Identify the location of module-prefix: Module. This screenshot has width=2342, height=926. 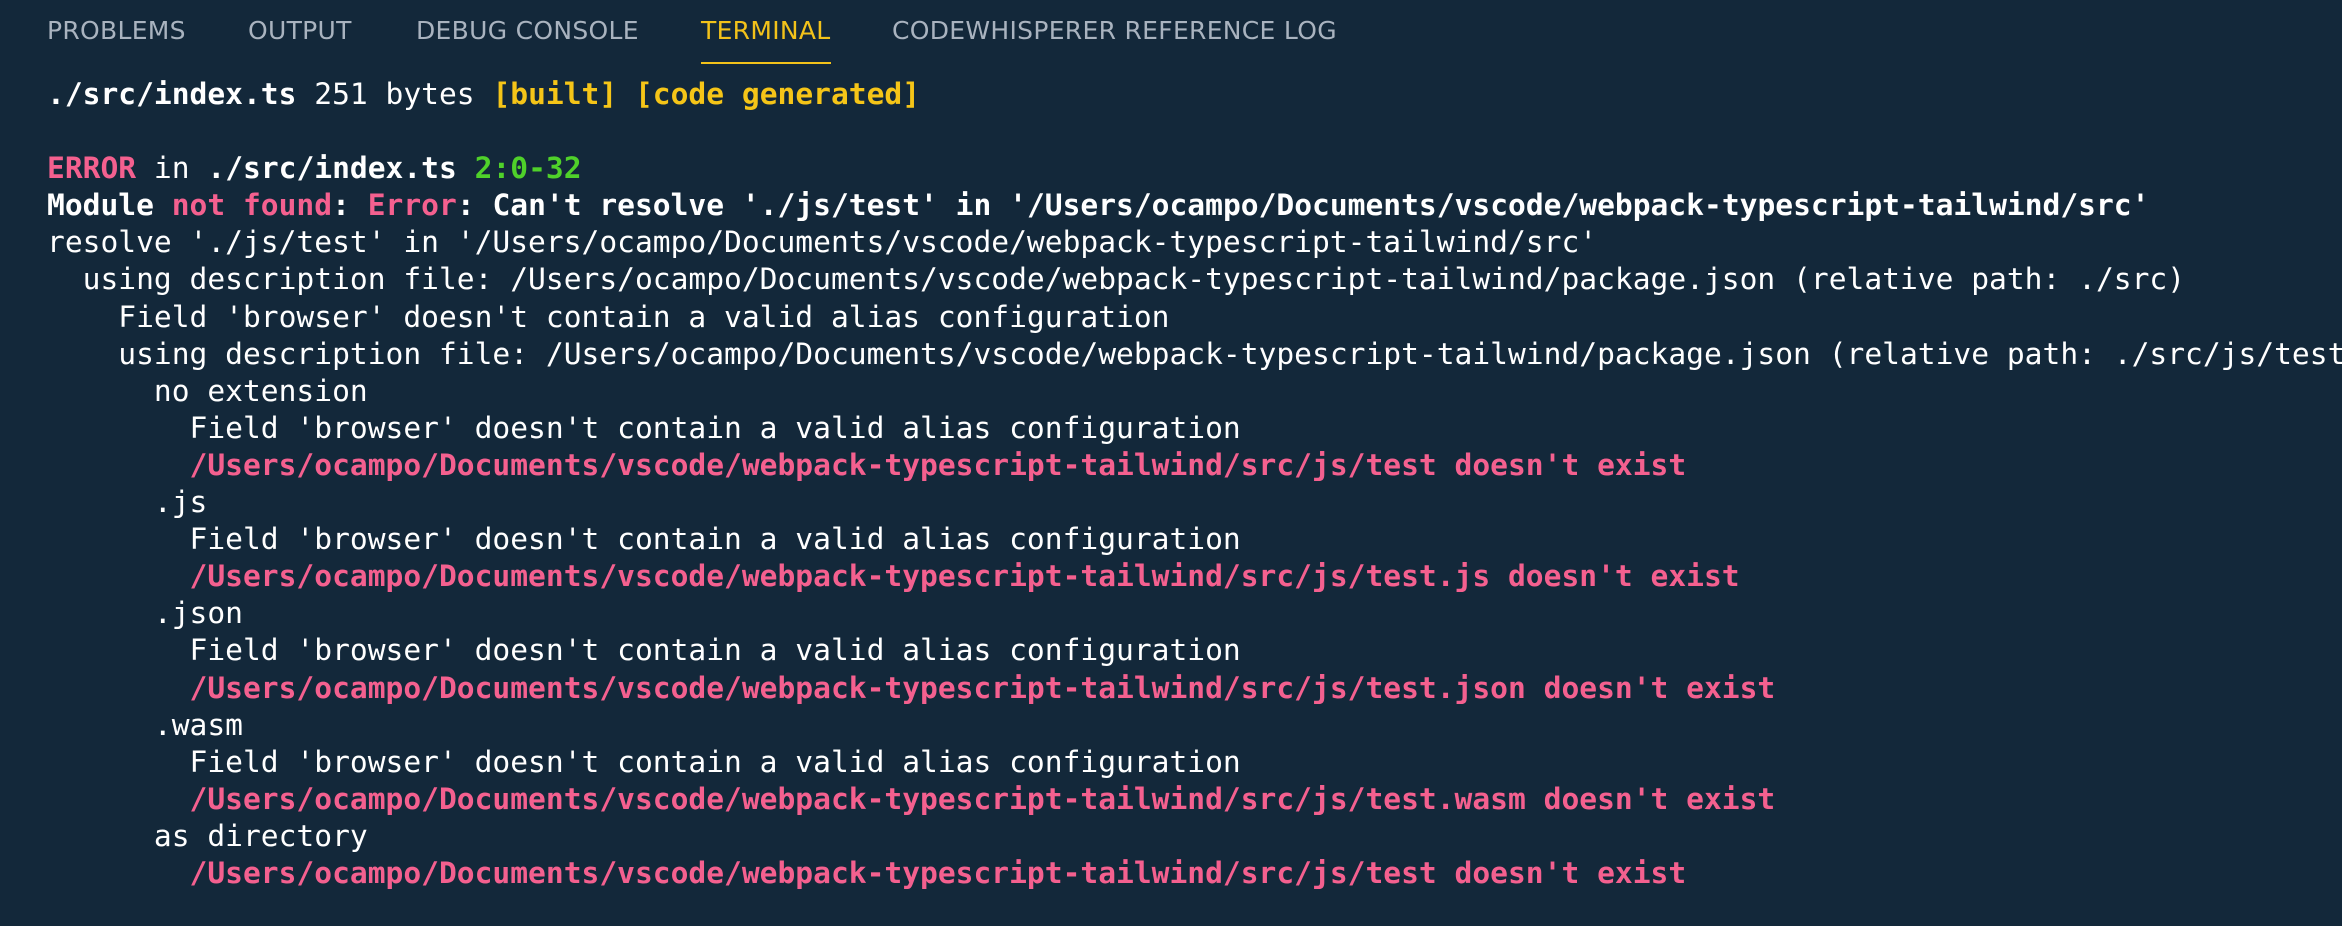
(109, 205).